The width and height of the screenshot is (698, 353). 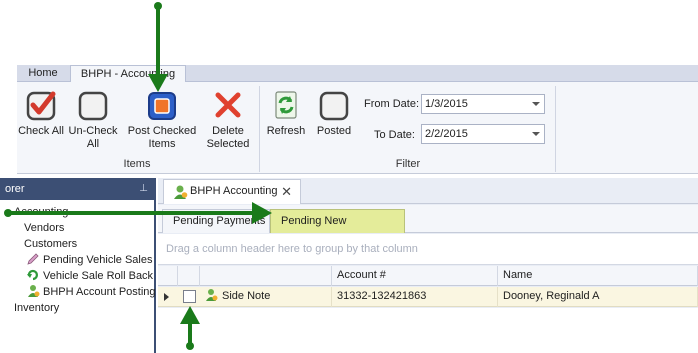 What do you see at coordinates (190, 328) in the screenshot?
I see `arrow-to-row-checkbox` at bounding box center [190, 328].